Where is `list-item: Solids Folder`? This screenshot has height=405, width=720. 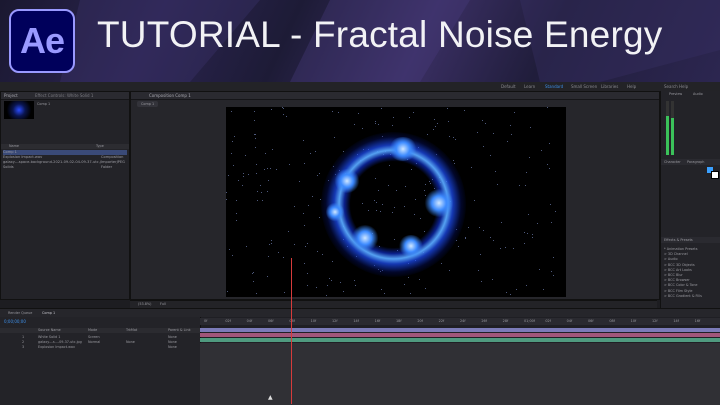
list-item: Solids Folder is located at coordinates (57, 167).